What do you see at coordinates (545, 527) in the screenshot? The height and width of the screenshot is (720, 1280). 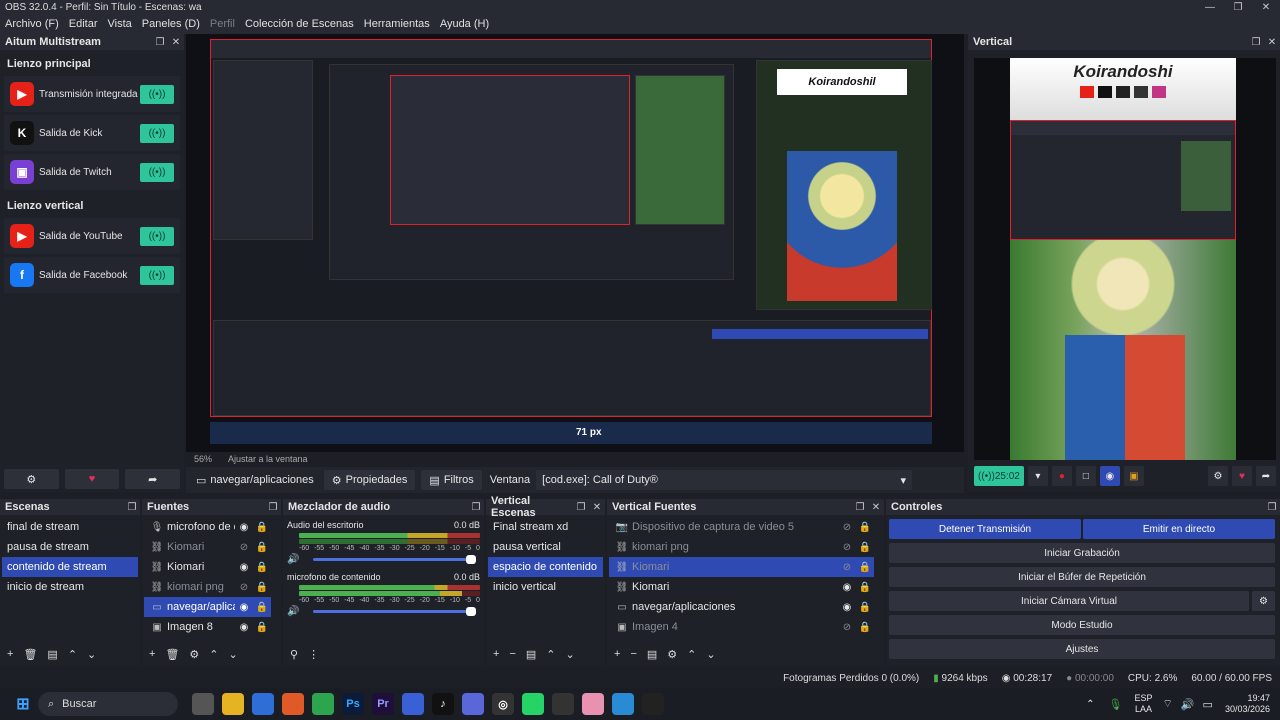 I see `list-item: Final stream xd` at bounding box center [545, 527].